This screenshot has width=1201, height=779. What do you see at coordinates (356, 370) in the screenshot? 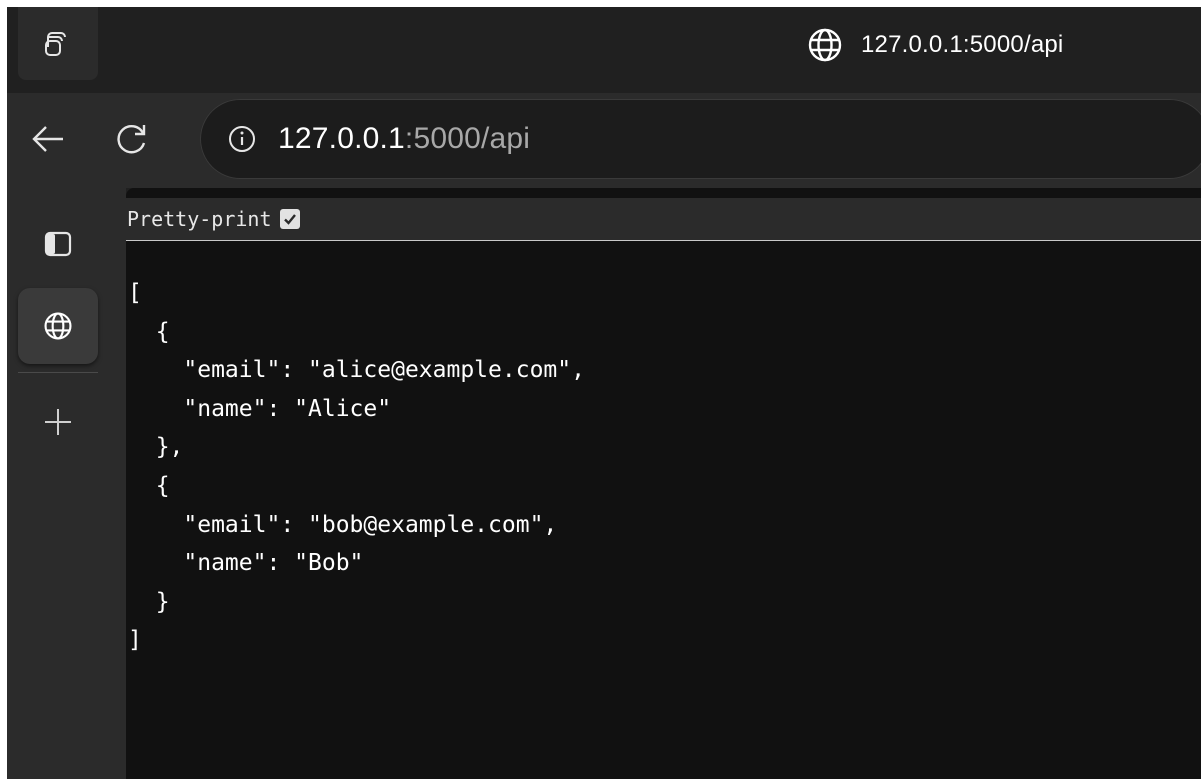
I see `json-line: "email": "alice@example.com",` at bounding box center [356, 370].